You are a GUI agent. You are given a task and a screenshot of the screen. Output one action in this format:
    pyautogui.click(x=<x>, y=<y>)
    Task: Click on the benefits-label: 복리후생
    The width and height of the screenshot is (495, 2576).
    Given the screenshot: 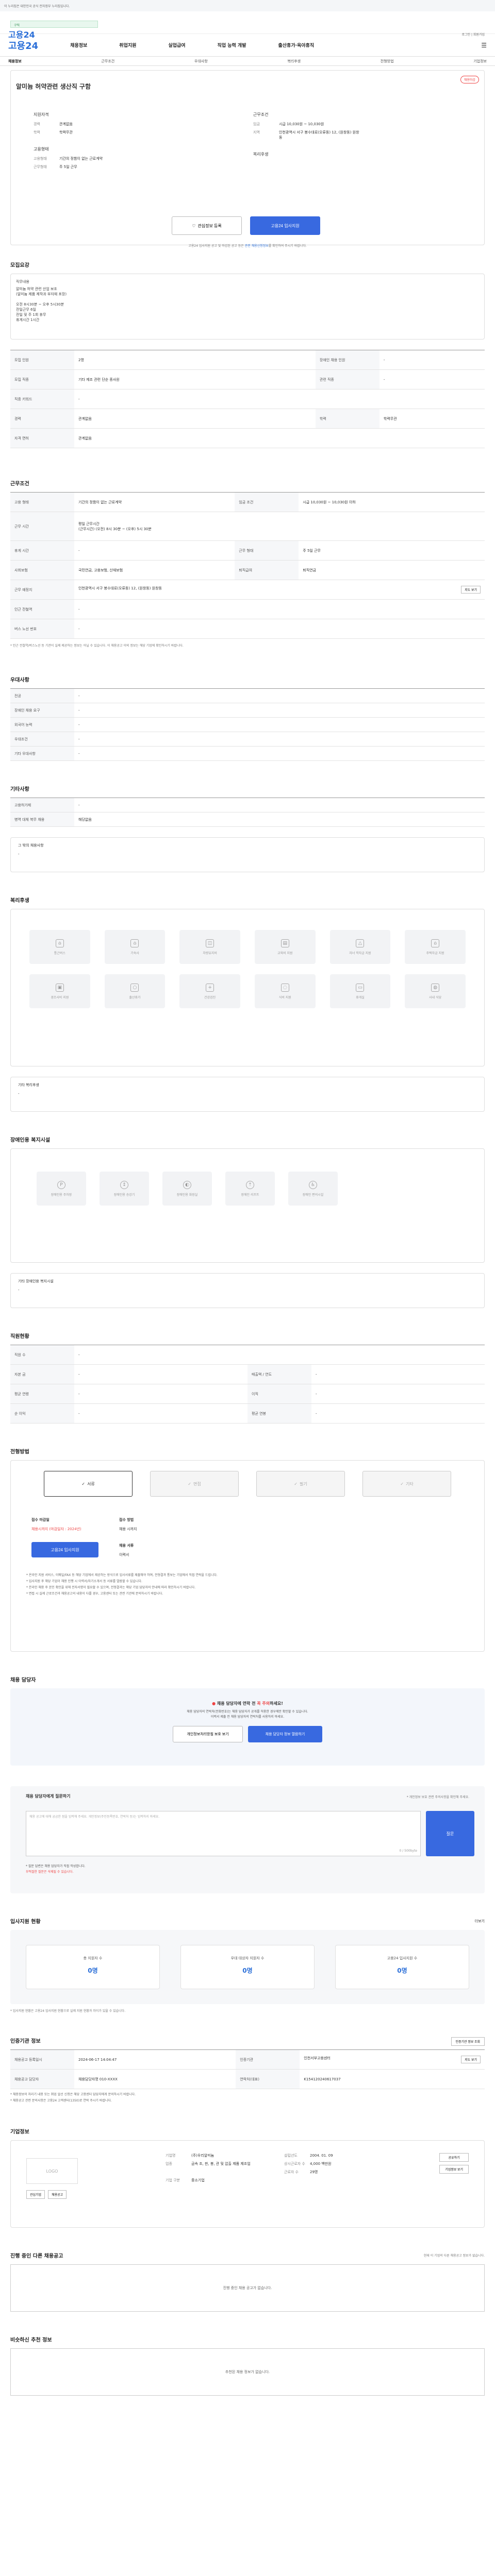 What is the action you would take?
    pyautogui.click(x=261, y=154)
    